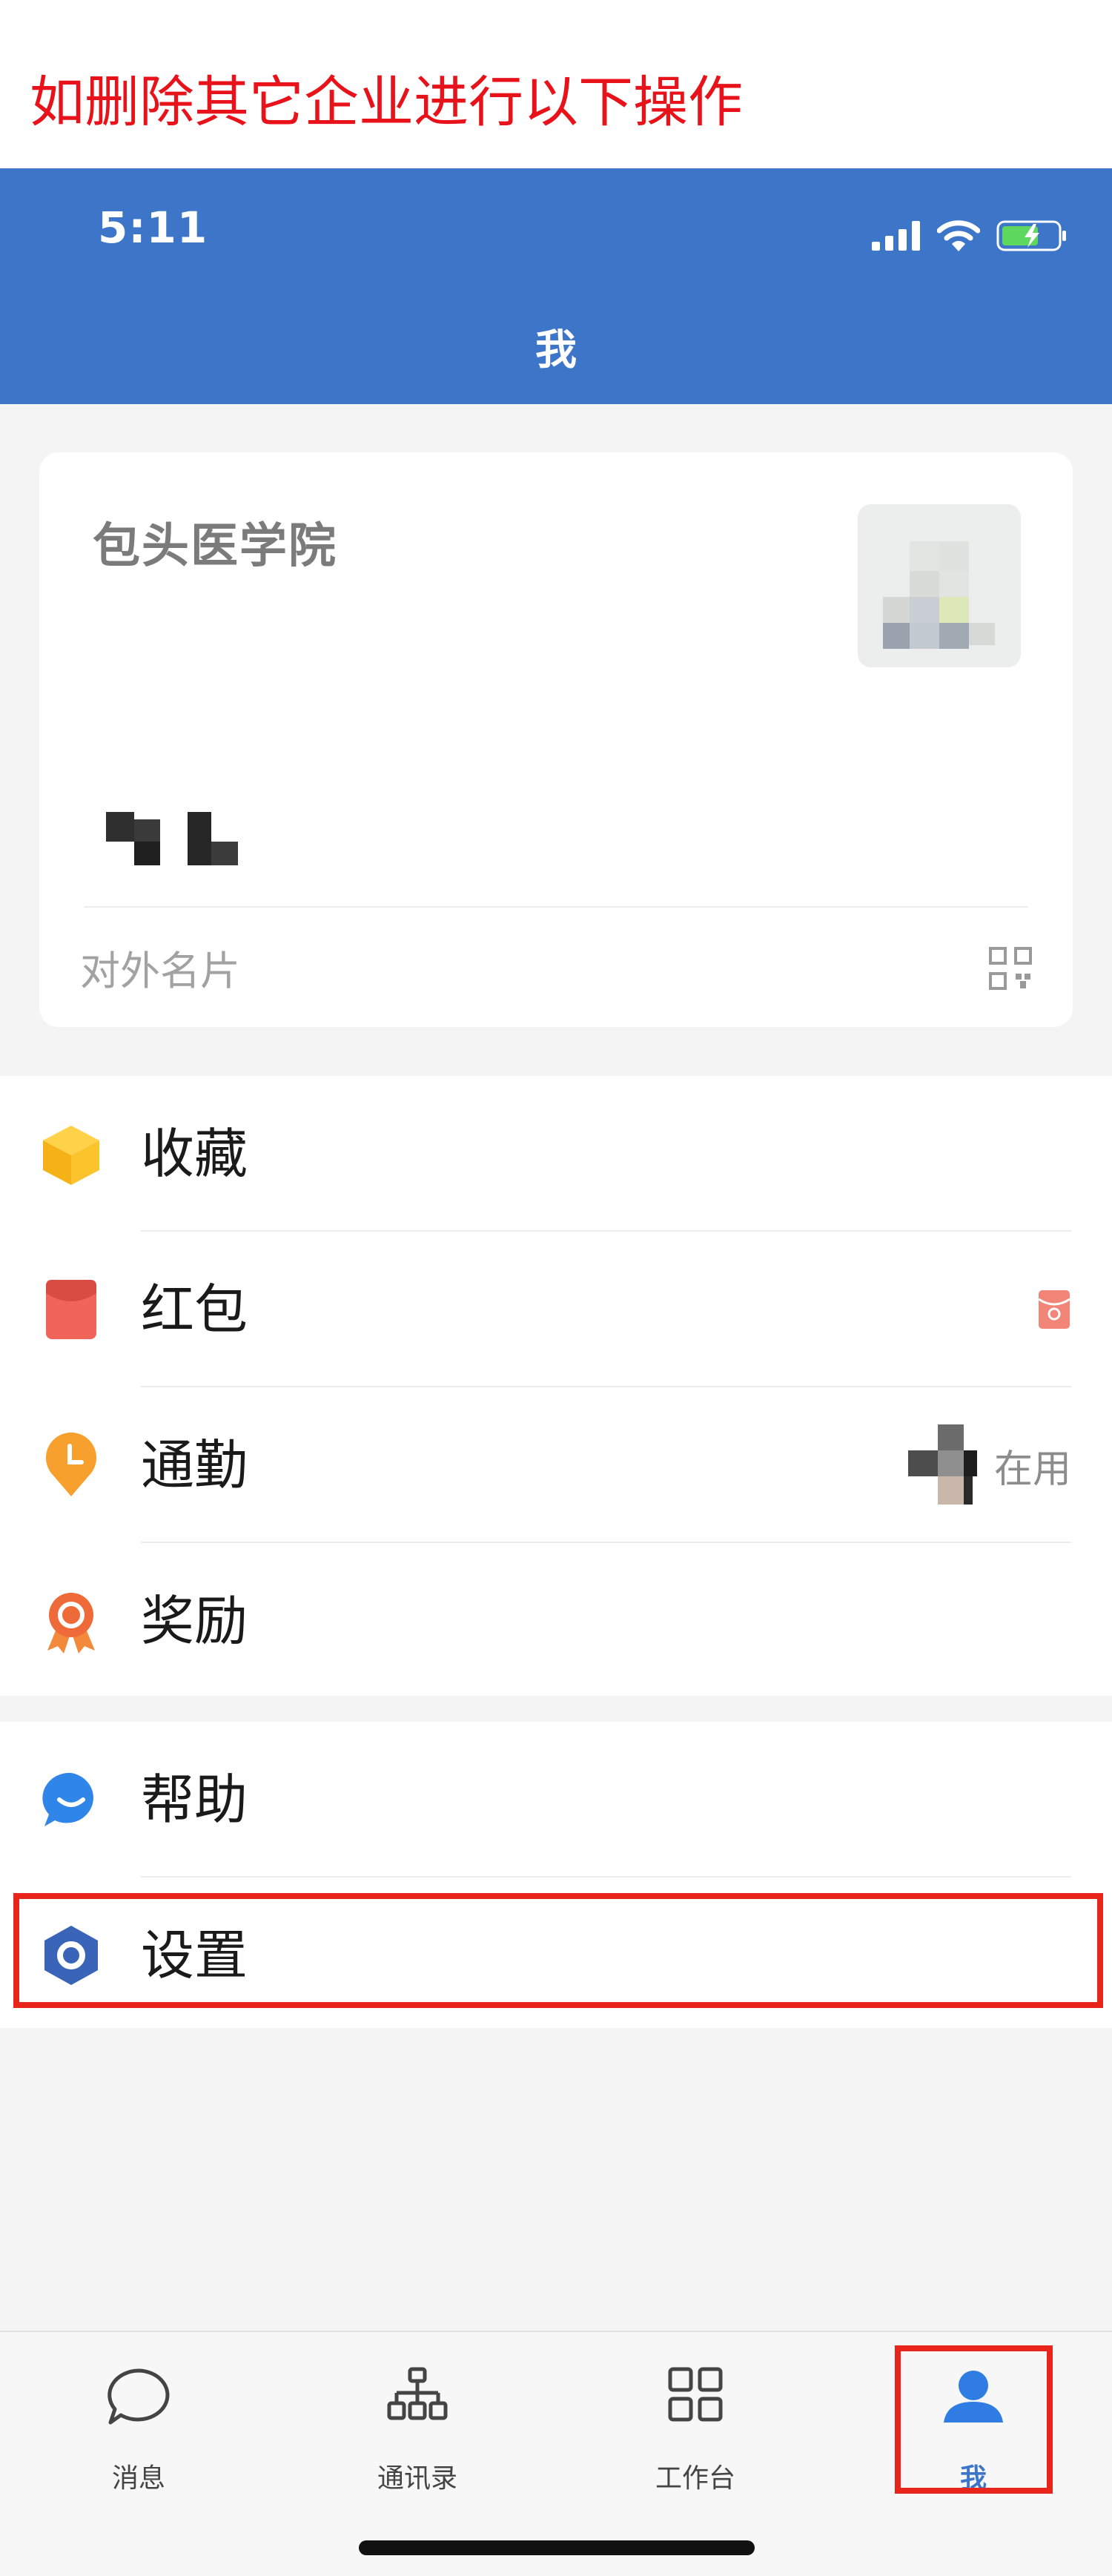 The height and width of the screenshot is (2576, 1112). Describe the element at coordinates (1032, 1469) in the screenshot. I see `commute-status: 在用` at that location.